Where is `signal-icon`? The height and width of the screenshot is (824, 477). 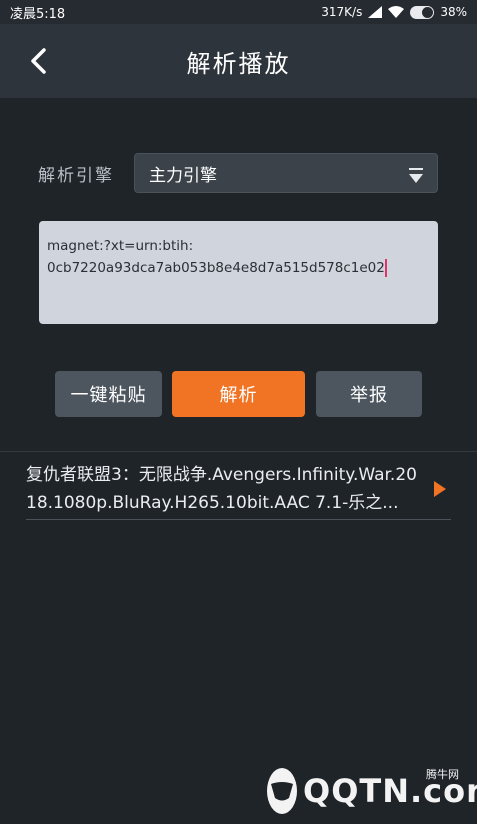
signal-icon is located at coordinates (375, 12).